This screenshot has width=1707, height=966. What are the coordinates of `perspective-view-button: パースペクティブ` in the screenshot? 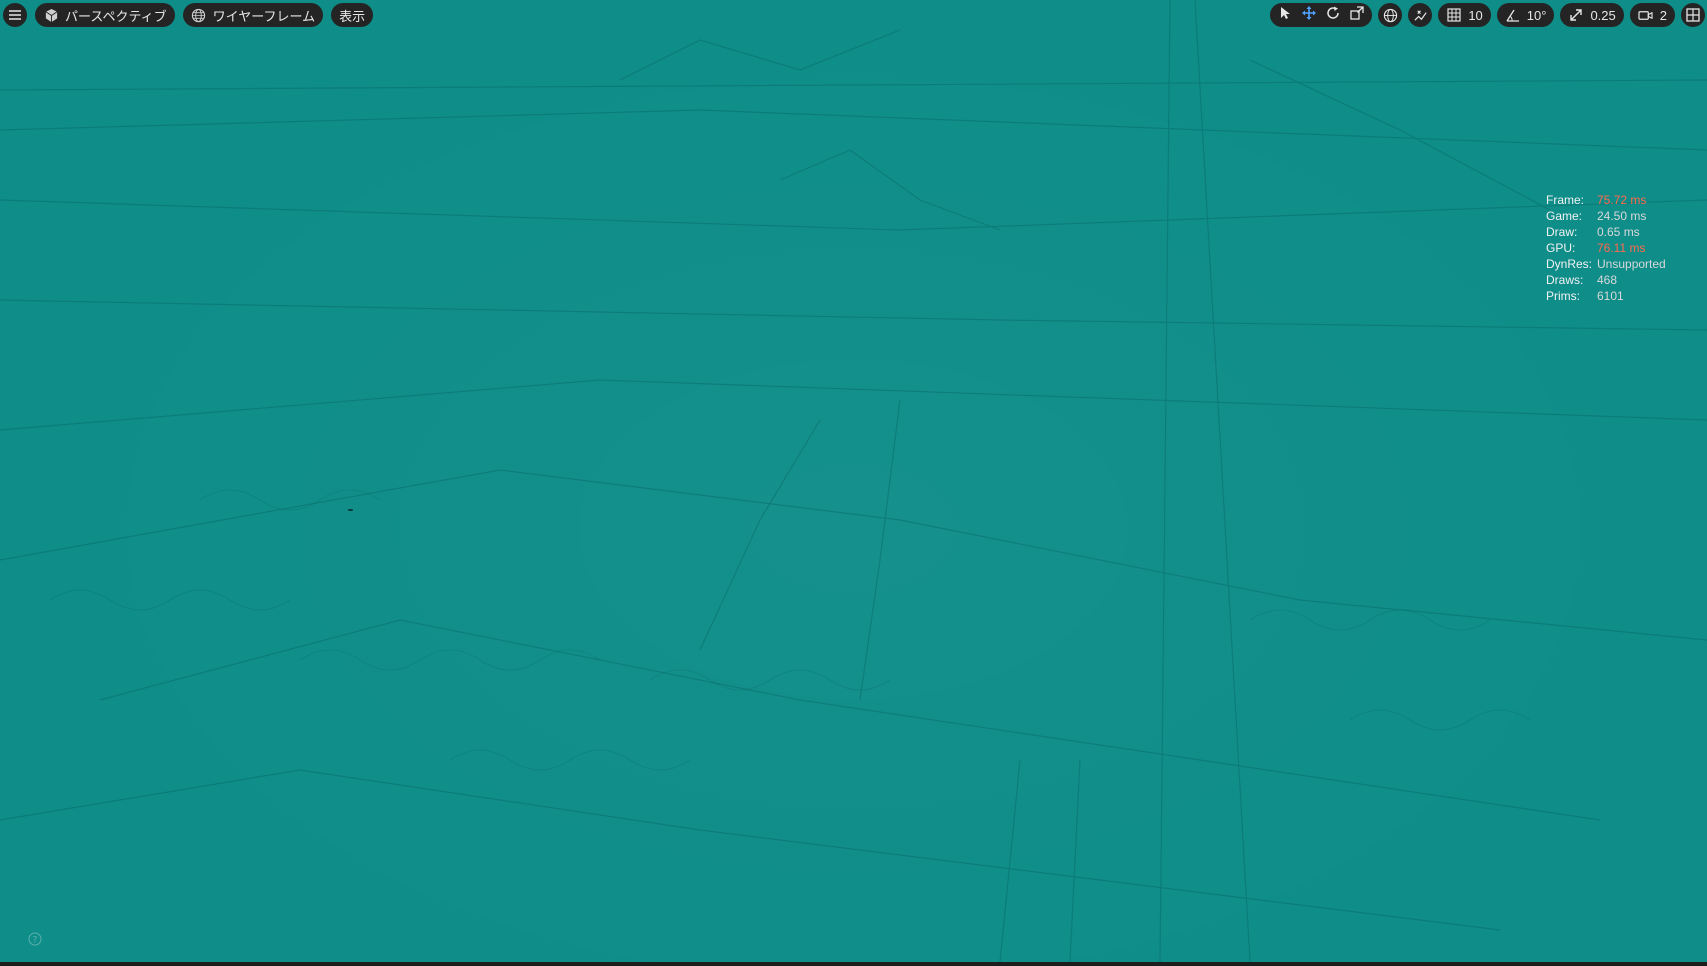 It's located at (105, 15).